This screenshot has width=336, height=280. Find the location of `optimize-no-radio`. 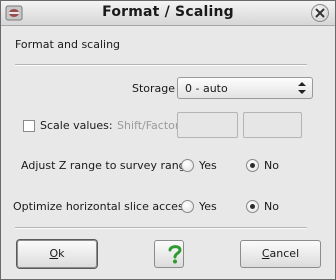

optimize-no-radio is located at coordinates (252, 206).